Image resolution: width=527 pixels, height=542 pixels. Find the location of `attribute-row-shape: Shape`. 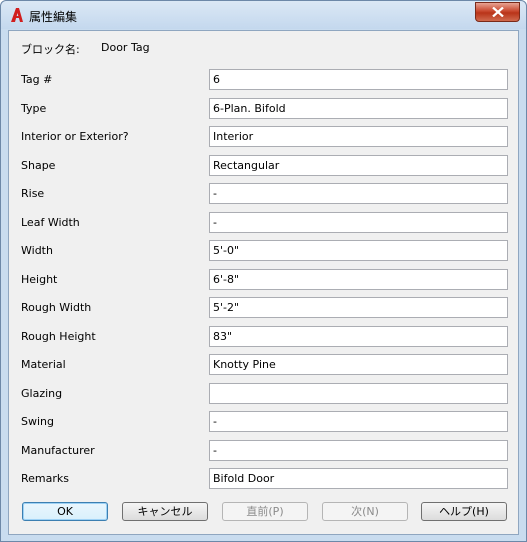

attribute-row-shape: Shape is located at coordinates (263, 165).